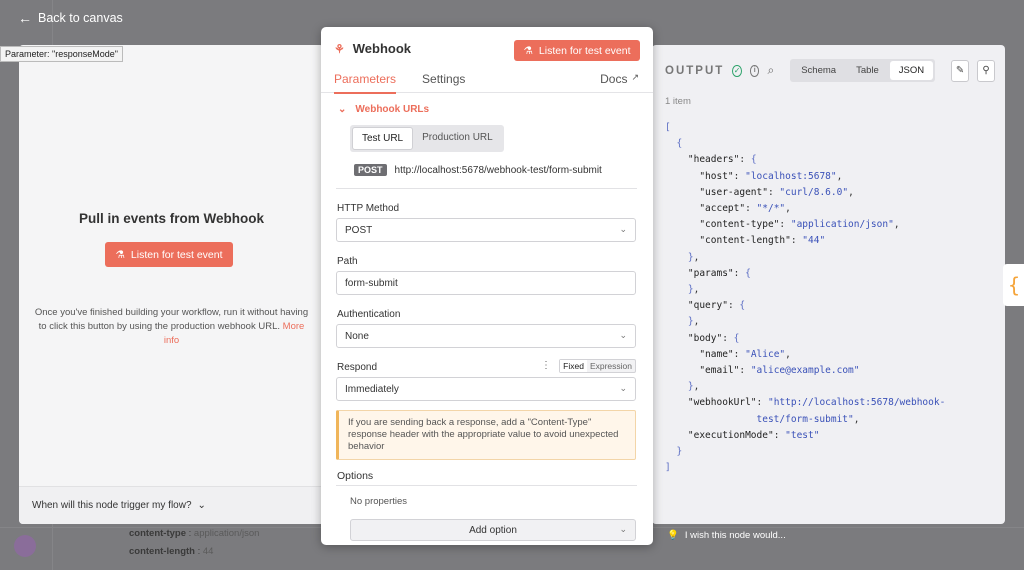 Image resolution: width=1024 pixels, height=570 pixels. What do you see at coordinates (25, 546) in the screenshot?
I see `avatar` at bounding box center [25, 546].